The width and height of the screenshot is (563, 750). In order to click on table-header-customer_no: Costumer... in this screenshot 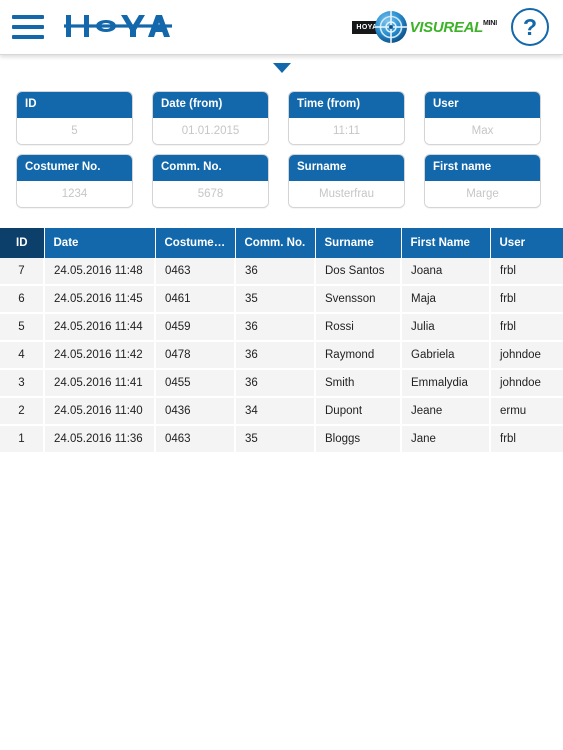, I will do `click(195, 242)`.